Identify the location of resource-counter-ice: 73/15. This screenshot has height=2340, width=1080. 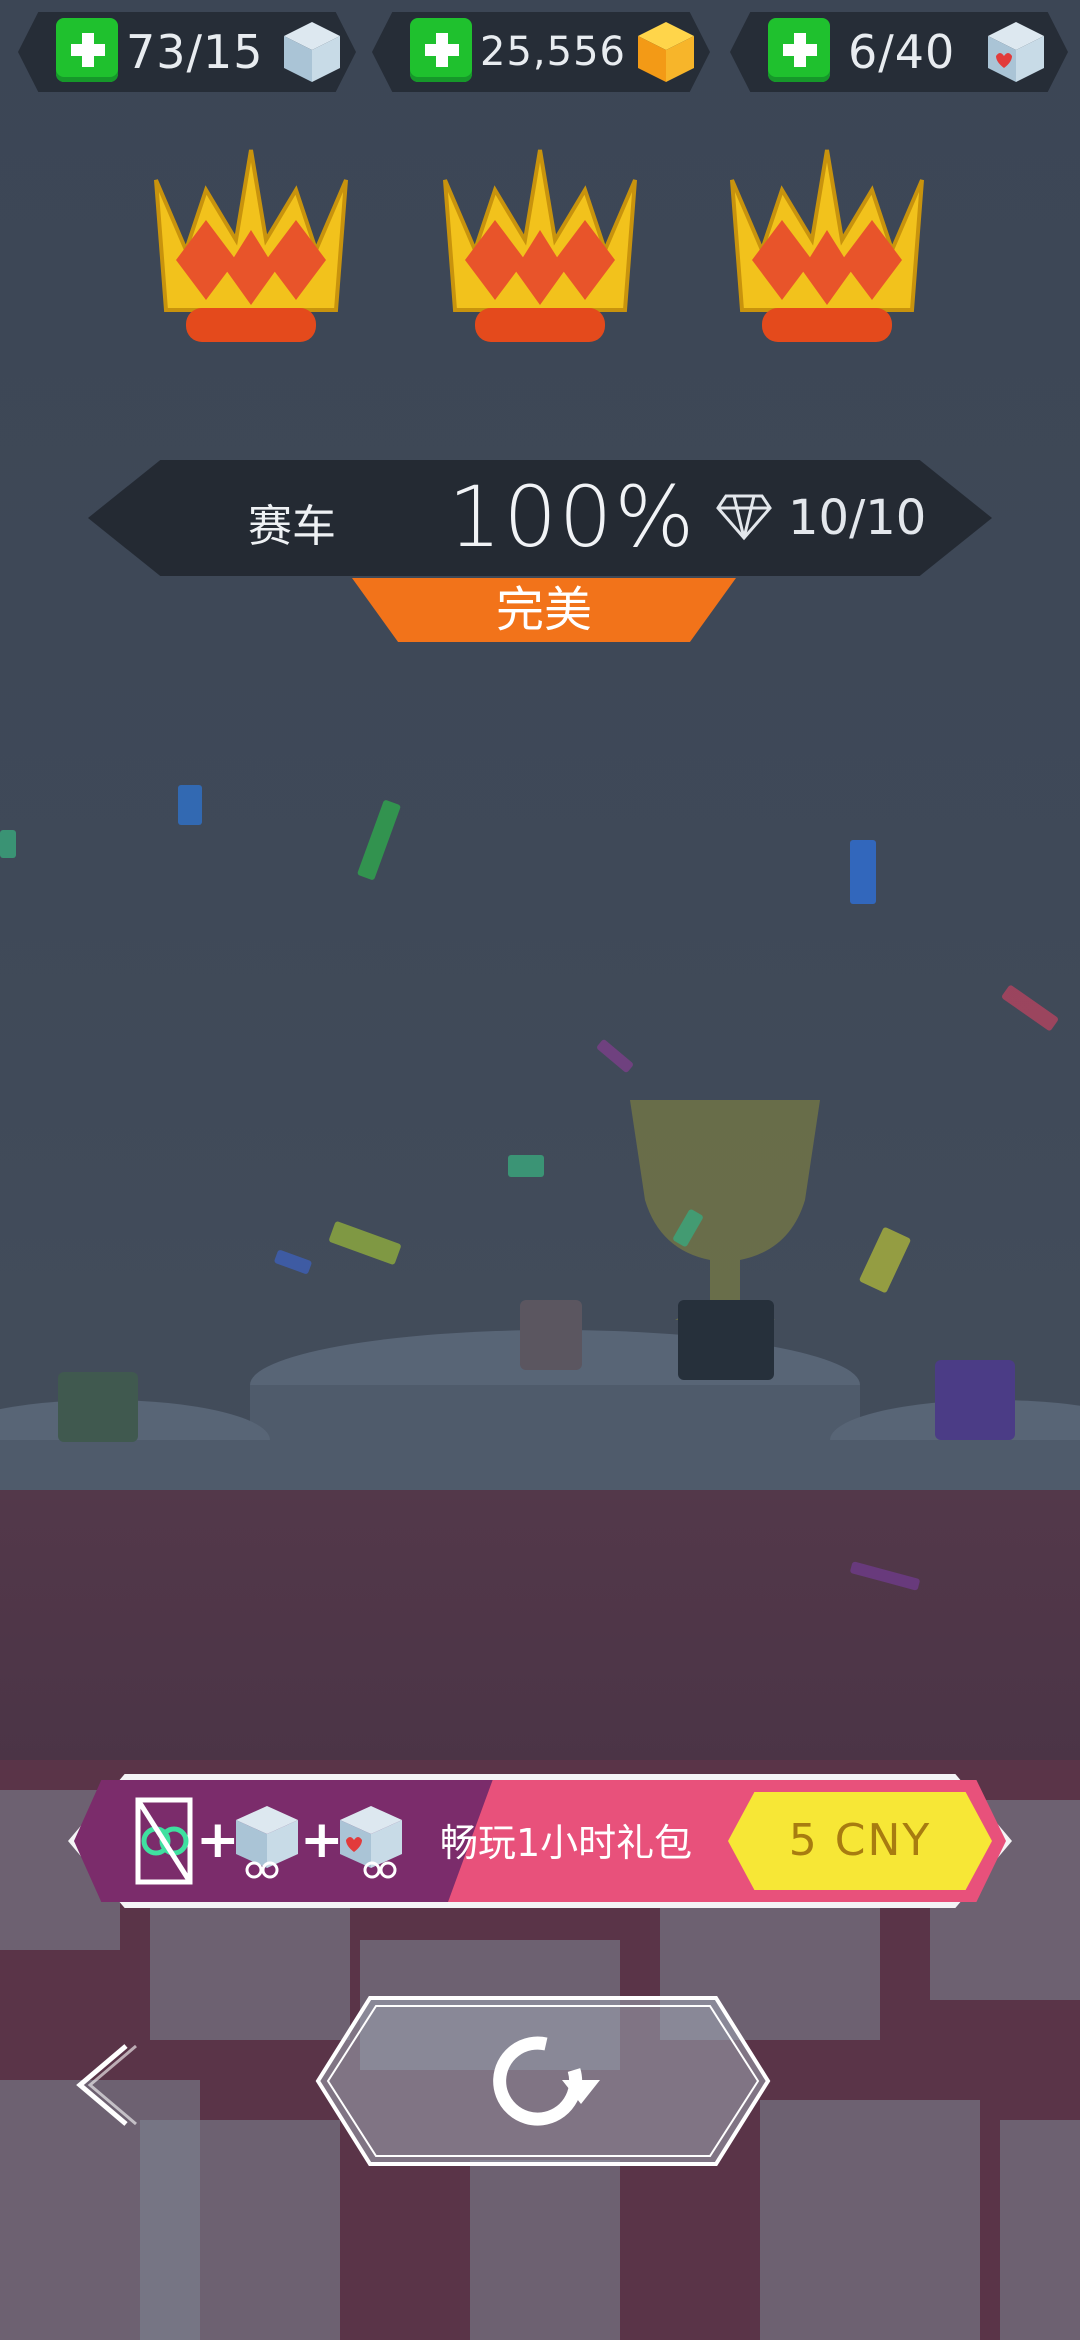
(187, 52).